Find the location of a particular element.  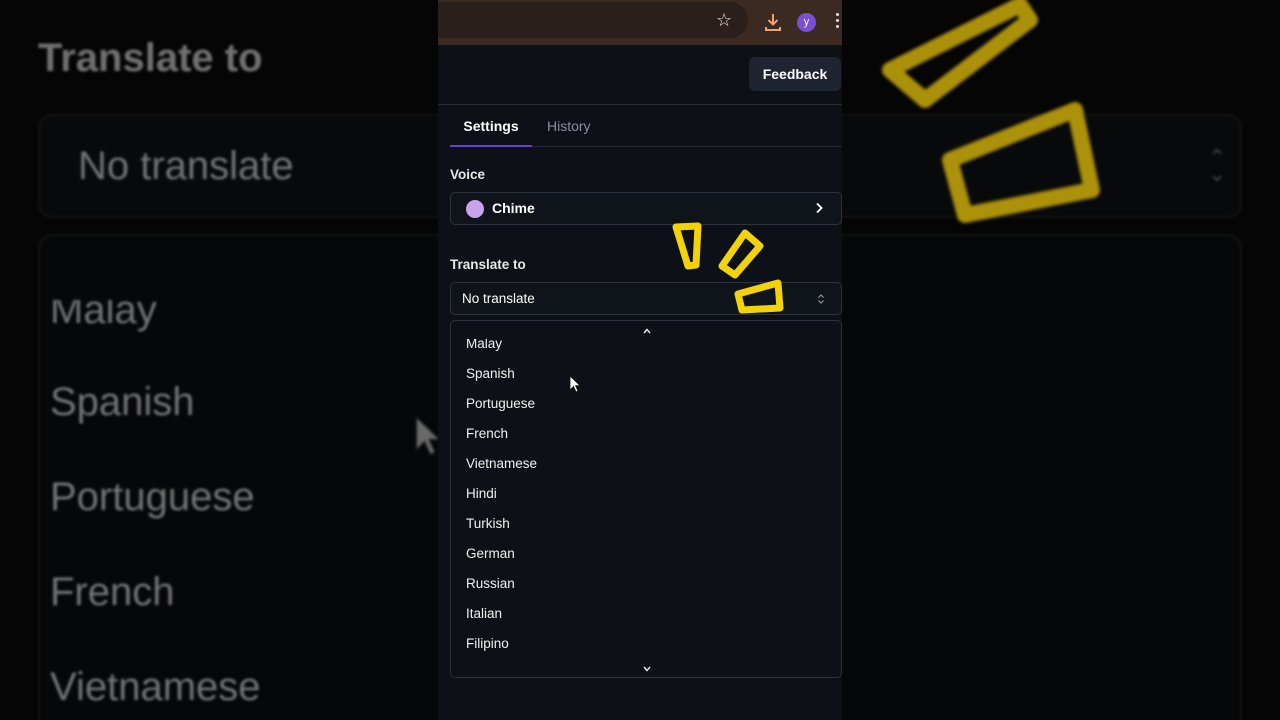

voice-swatch is located at coordinates (475, 209).